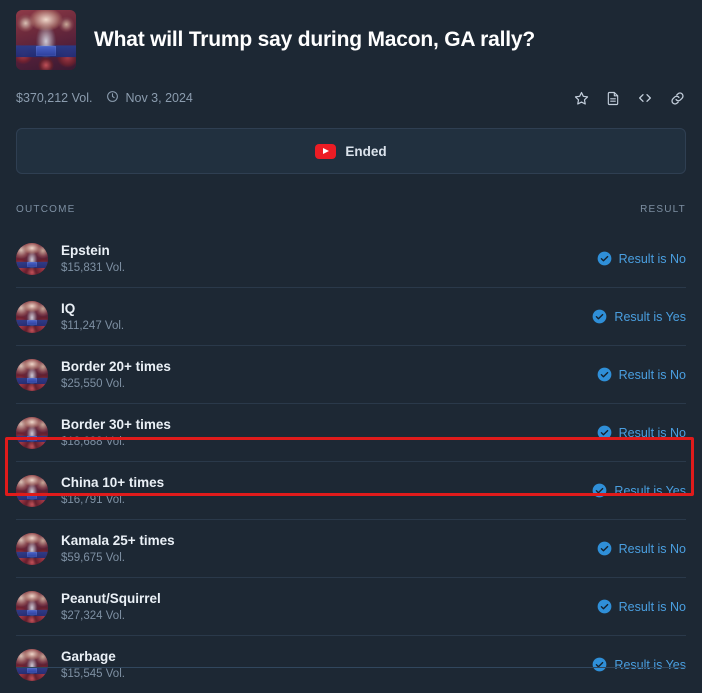 This screenshot has width=702, height=693. What do you see at coordinates (118, 540) in the screenshot?
I see `outcome-name: Kamala 25+ times` at bounding box center [118, 540].